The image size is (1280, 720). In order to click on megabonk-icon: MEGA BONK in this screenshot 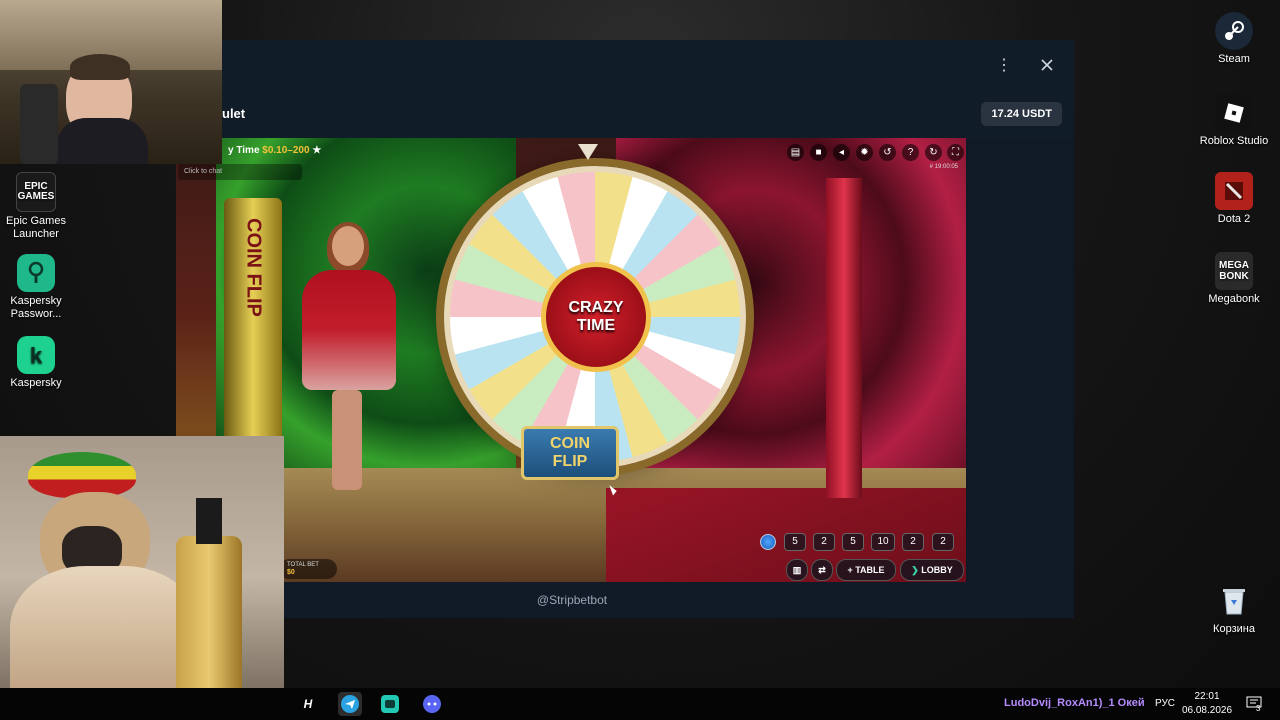, I will do `click(1234, 271)`.